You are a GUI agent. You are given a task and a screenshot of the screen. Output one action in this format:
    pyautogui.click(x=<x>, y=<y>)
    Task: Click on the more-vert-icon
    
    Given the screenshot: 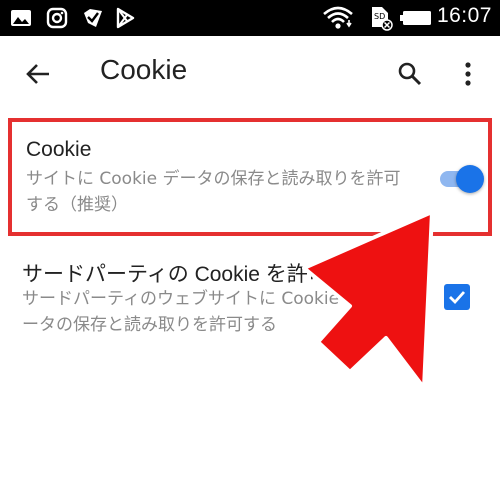 What is the action you would take?
    pyautogui.click(x=468, y=74)
    